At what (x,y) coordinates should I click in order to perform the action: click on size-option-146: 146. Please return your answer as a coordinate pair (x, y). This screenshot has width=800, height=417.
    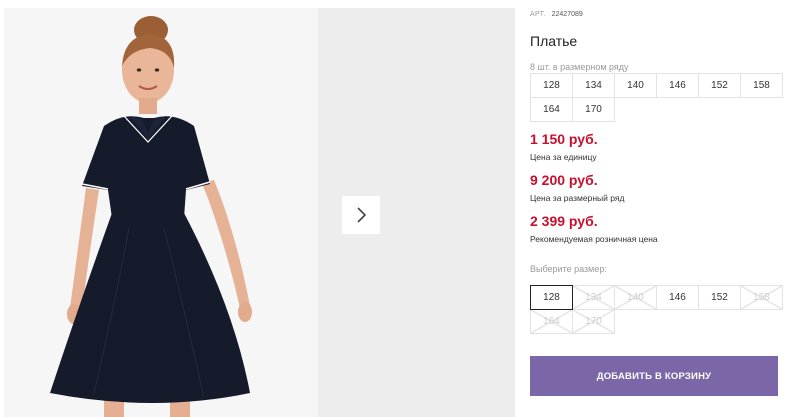
    Looking at the image, I should click on (677, 297).